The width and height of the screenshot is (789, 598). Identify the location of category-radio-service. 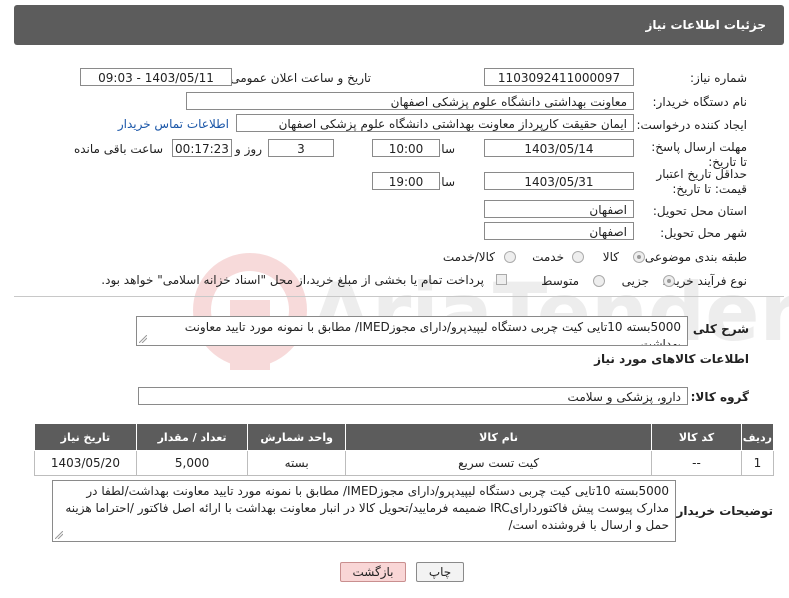
(578, 257).